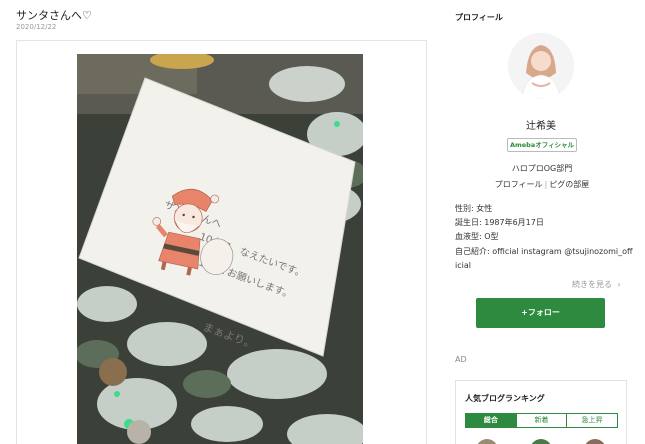 The image size is (645, 444). I want to click on ad-label: AD, so click(461, 359).